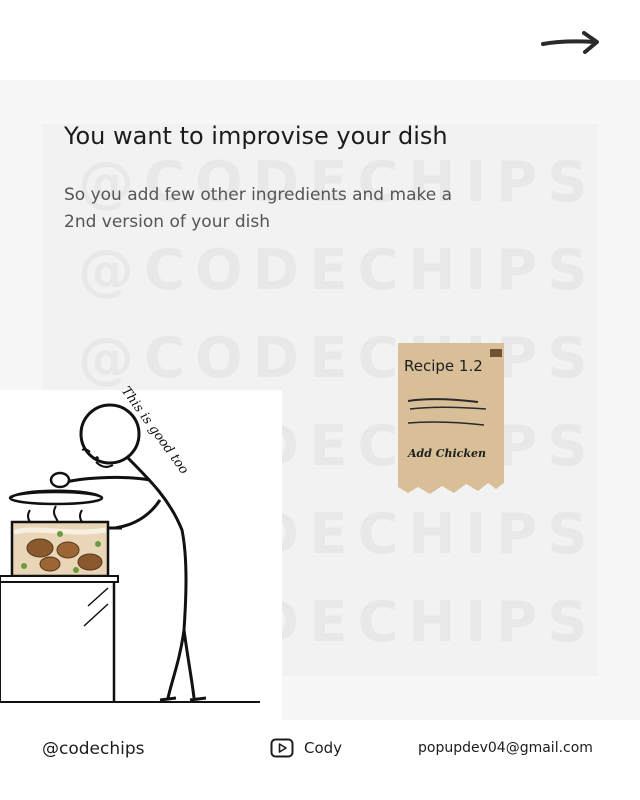  I want to click on footer, so click(320, 760).